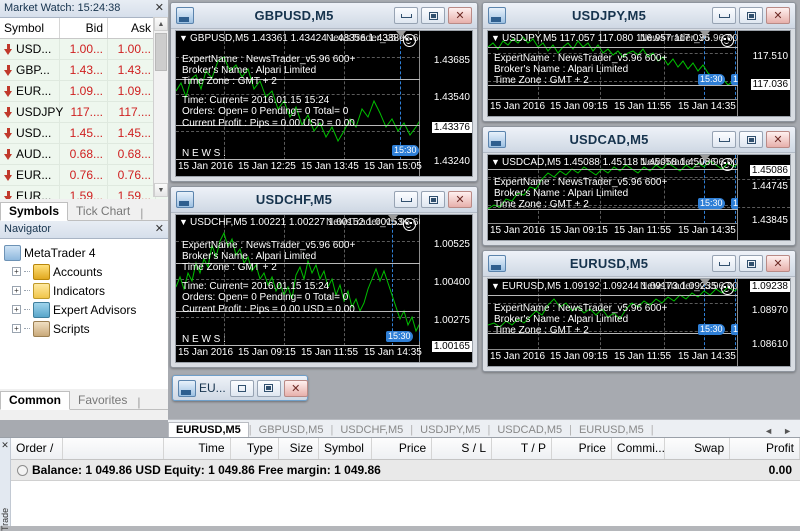 The width and height of the screenshot is (800, 531). Describe the element at coordinates (103, 211) in the screenshot. I see `tab-tick-chart: Tick Chart` at that location.